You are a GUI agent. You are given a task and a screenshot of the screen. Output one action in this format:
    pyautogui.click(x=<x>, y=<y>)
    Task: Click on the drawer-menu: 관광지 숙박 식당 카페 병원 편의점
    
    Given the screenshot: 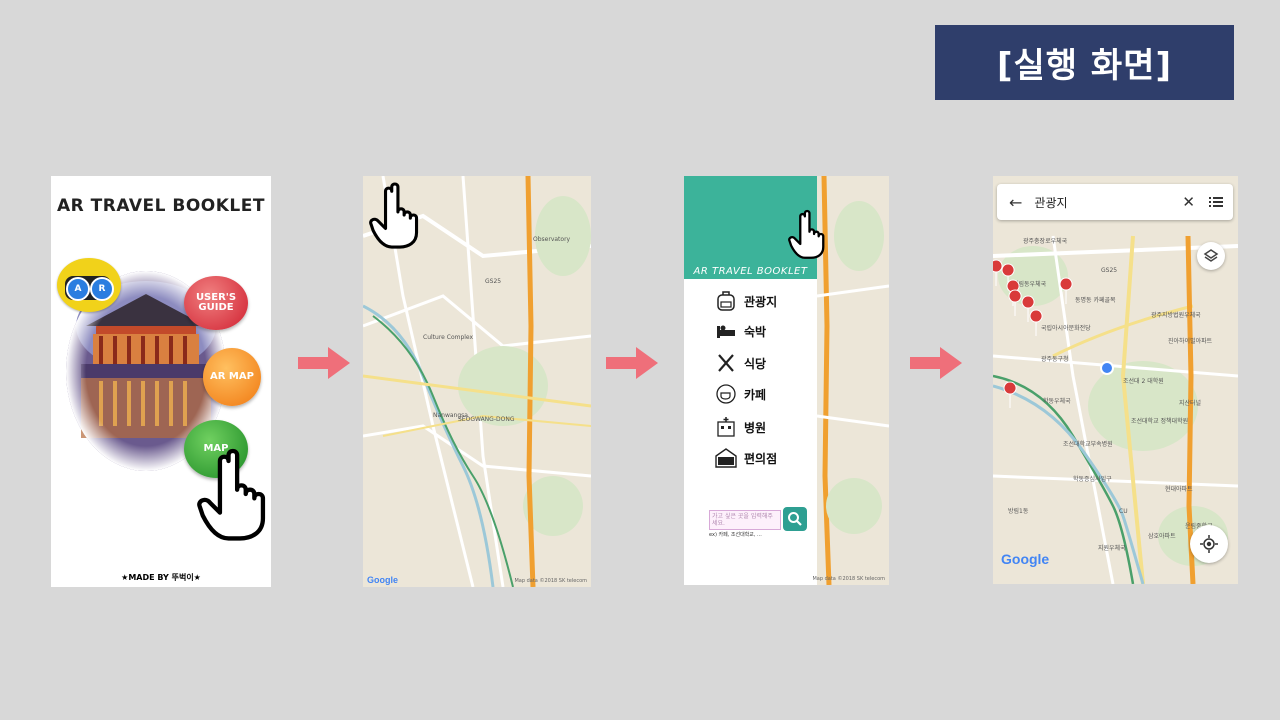 What is the action you would take?
    pyautogui.click(x=750, y=432)
    